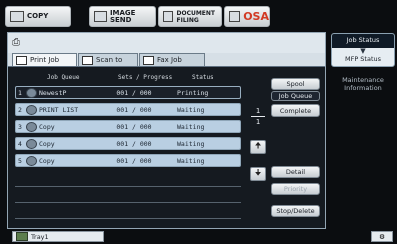  What do you see at coordinates (168, 16) in the screenshot?
I see `document-filing-icon` at bounding box center [168, 16].